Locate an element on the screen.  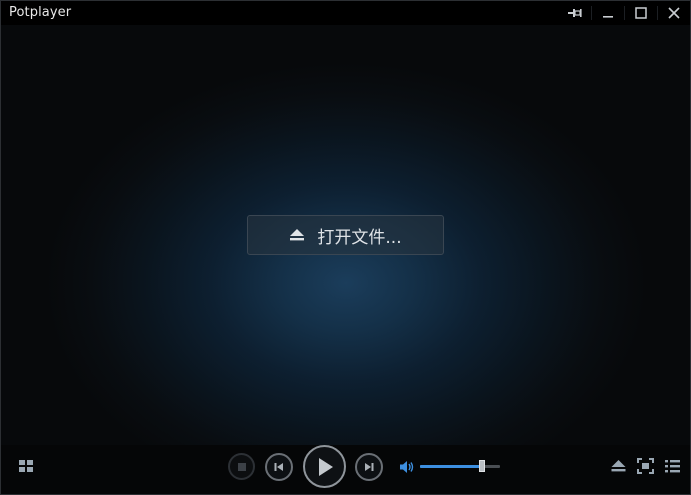
stop-button is located at coordinates (241, 466).